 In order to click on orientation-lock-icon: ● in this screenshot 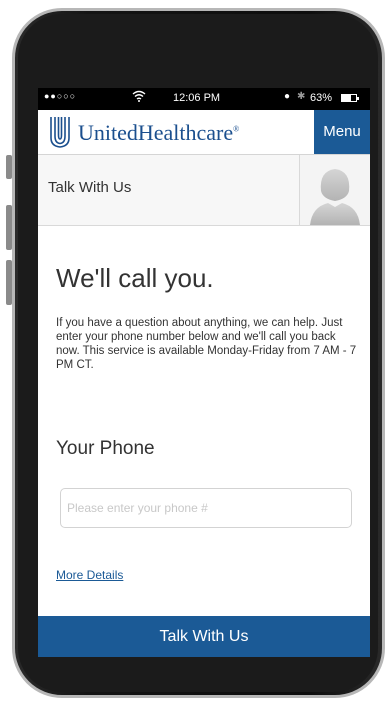, I will do `click(287, 96)`.